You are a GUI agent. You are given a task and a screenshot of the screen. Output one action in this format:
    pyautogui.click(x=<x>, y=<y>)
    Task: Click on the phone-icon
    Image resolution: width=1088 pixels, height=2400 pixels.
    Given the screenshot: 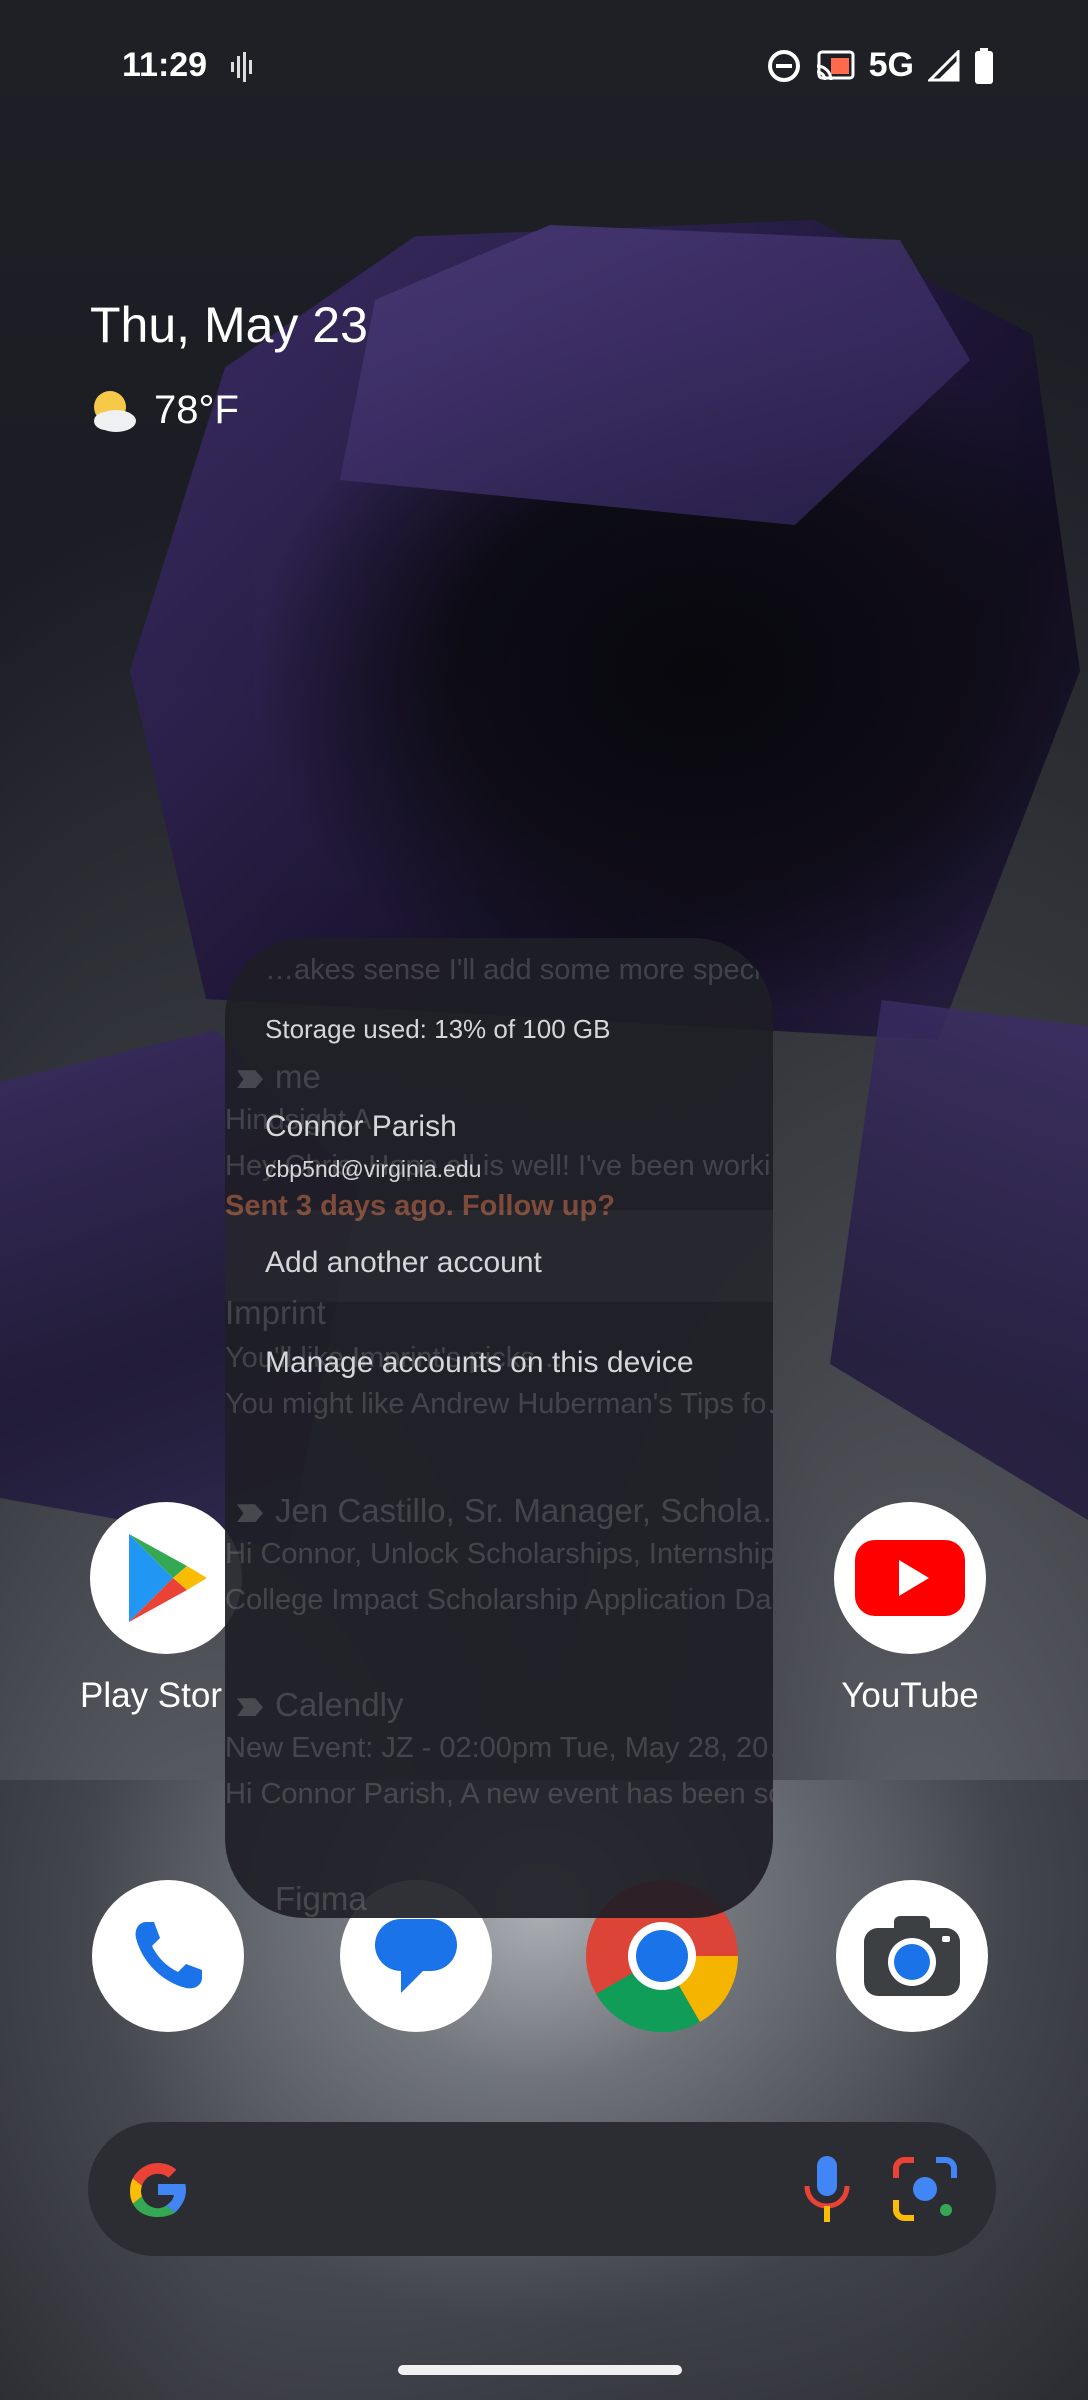 What is the action you would take?
    pyautogui.click(x=168, y=1955)
    